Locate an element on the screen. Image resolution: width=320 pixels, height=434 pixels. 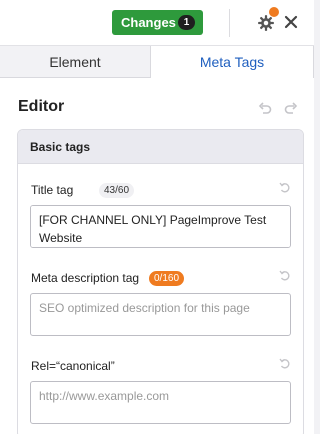
reset-description-icon is located at coordinates (285, 276).